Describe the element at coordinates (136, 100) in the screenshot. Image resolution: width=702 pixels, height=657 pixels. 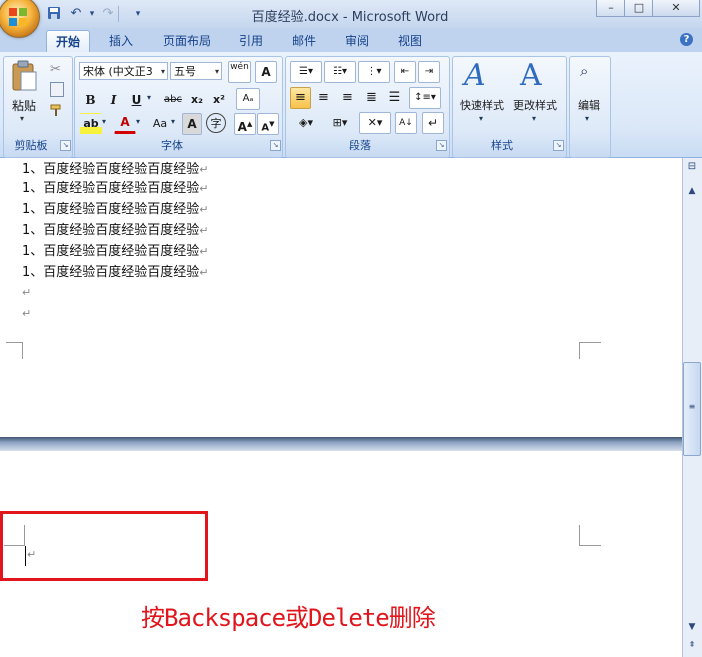
I see `underline-button: U` at that location.